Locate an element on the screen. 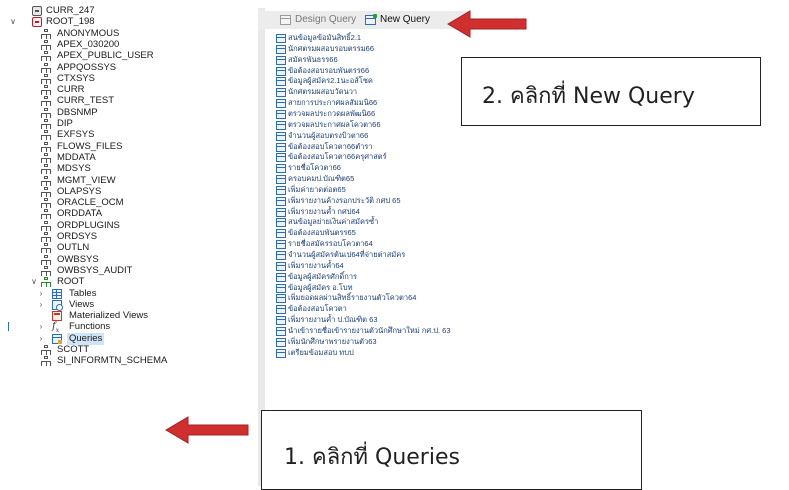 The width and height of the screenshot is (789, 490). design-query-icon is located at coordinates (285, 20).